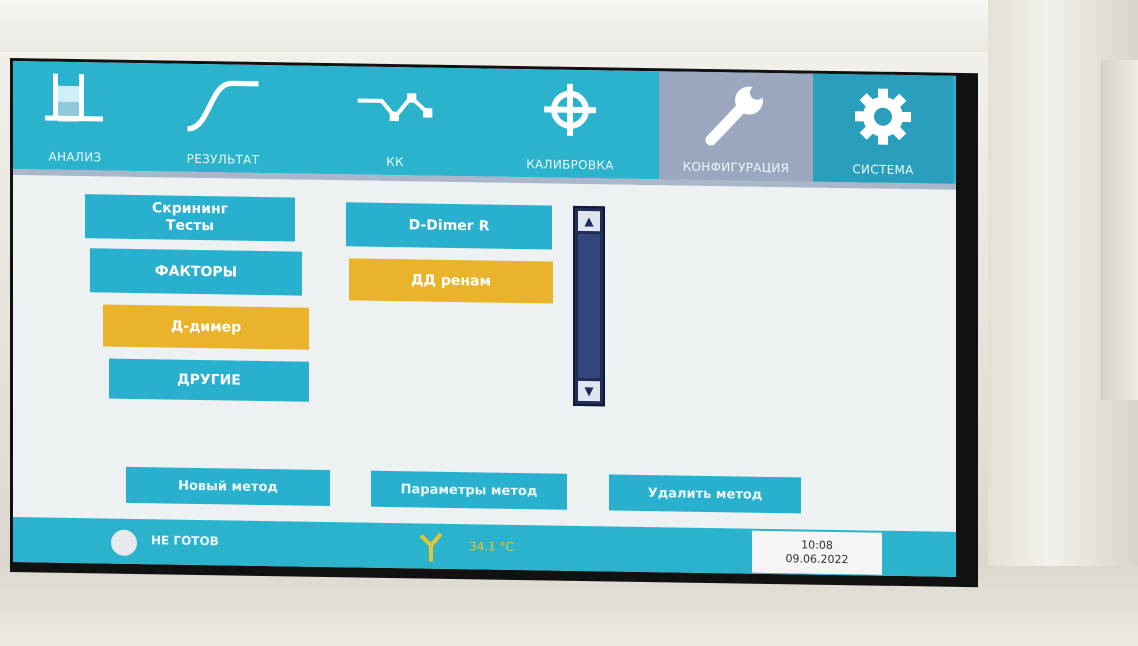  I want to click on clock-time: 10:08, so click(817, 545).